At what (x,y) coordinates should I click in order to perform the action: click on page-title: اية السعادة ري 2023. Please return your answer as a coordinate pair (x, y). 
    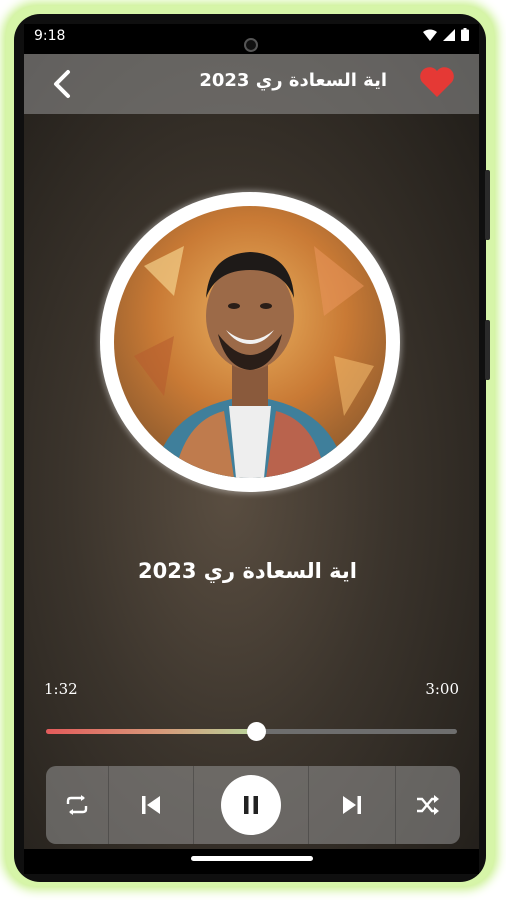
    Looking at the image, I should click on (293, 80).